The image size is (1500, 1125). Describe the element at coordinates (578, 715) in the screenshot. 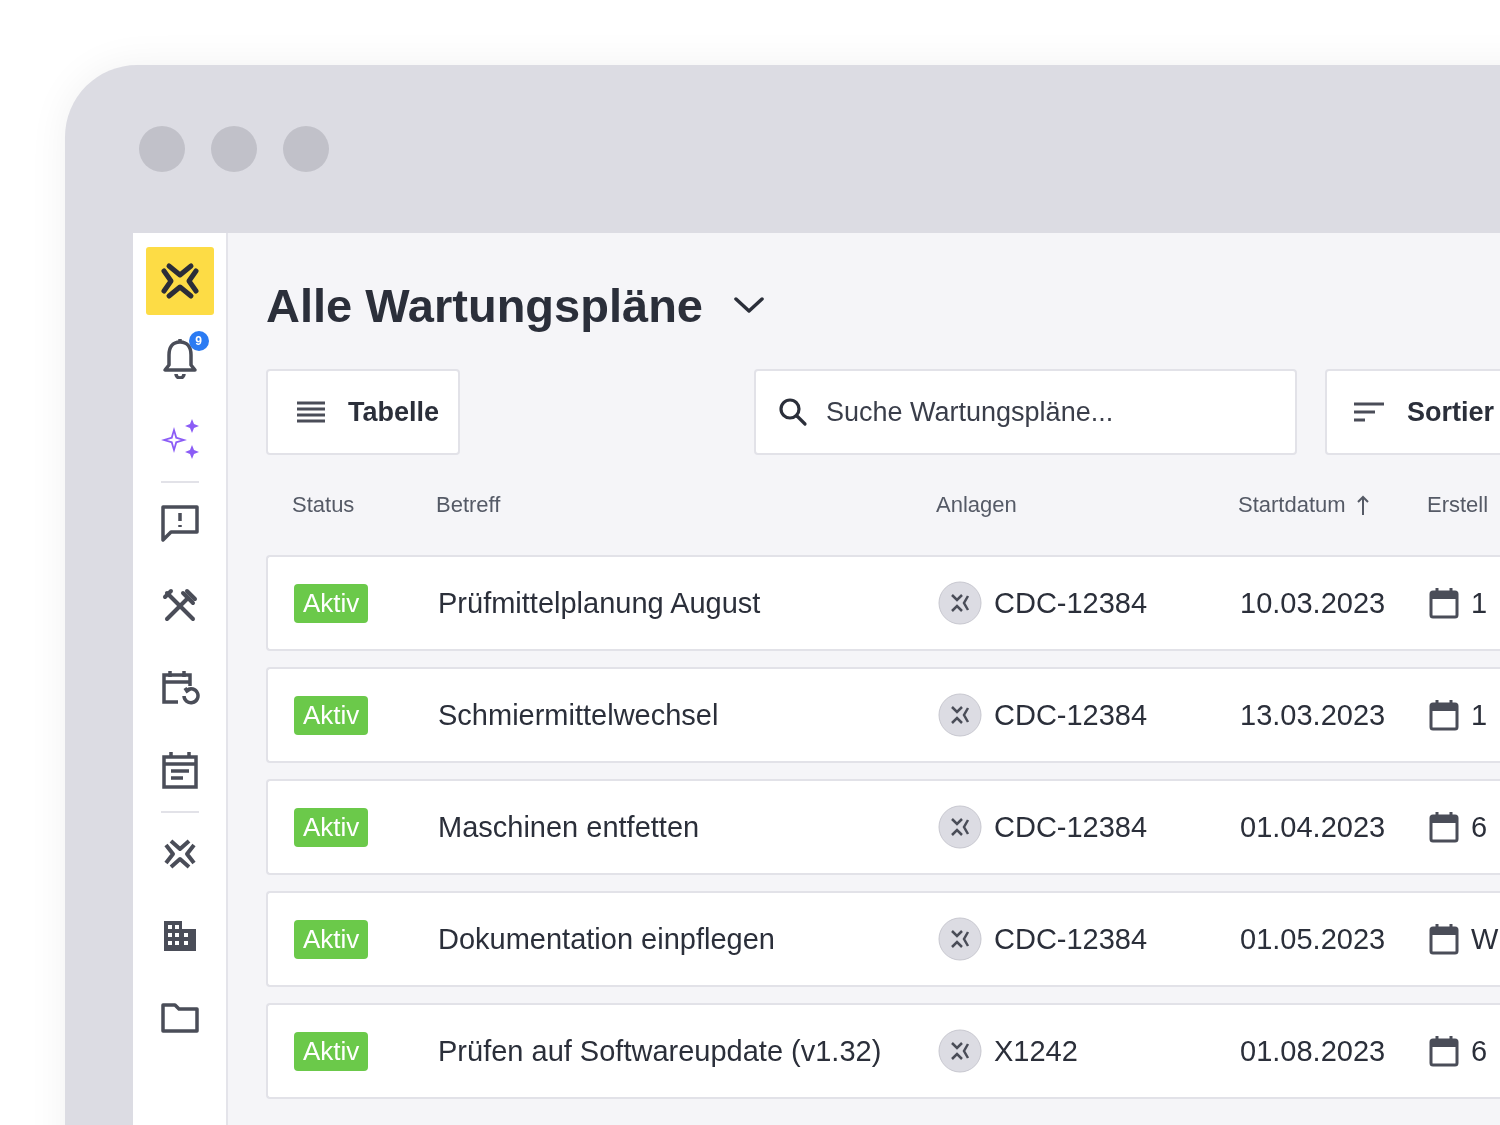

I see `table-cell: Schmiermittelwechsel` at that location.